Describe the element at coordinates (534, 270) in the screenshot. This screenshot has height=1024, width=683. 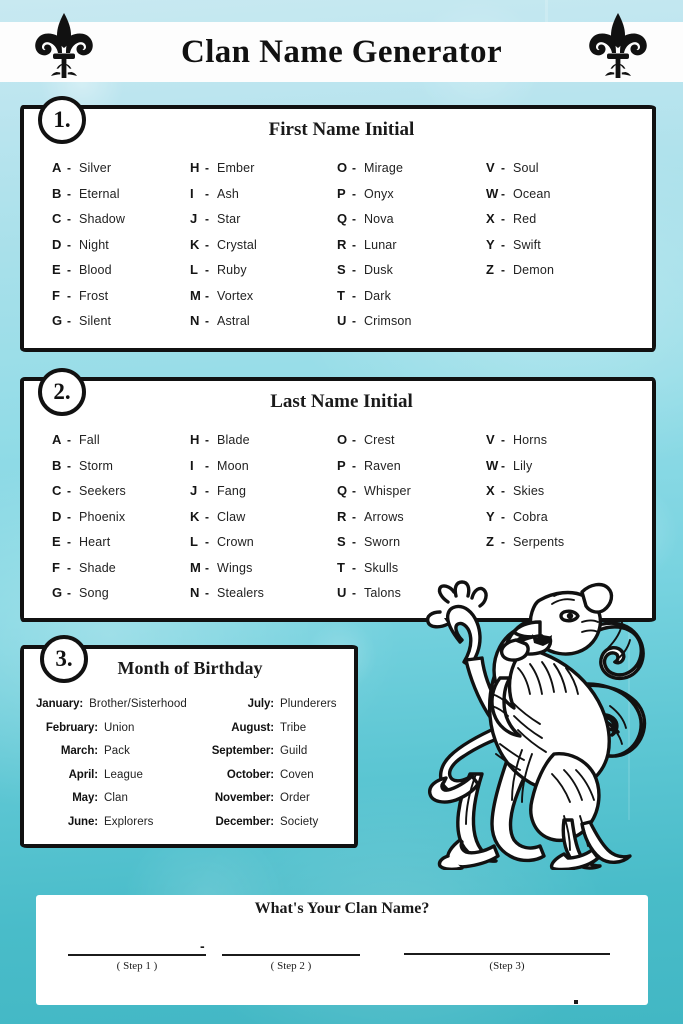
I see `letter-value: Demon` at that location.